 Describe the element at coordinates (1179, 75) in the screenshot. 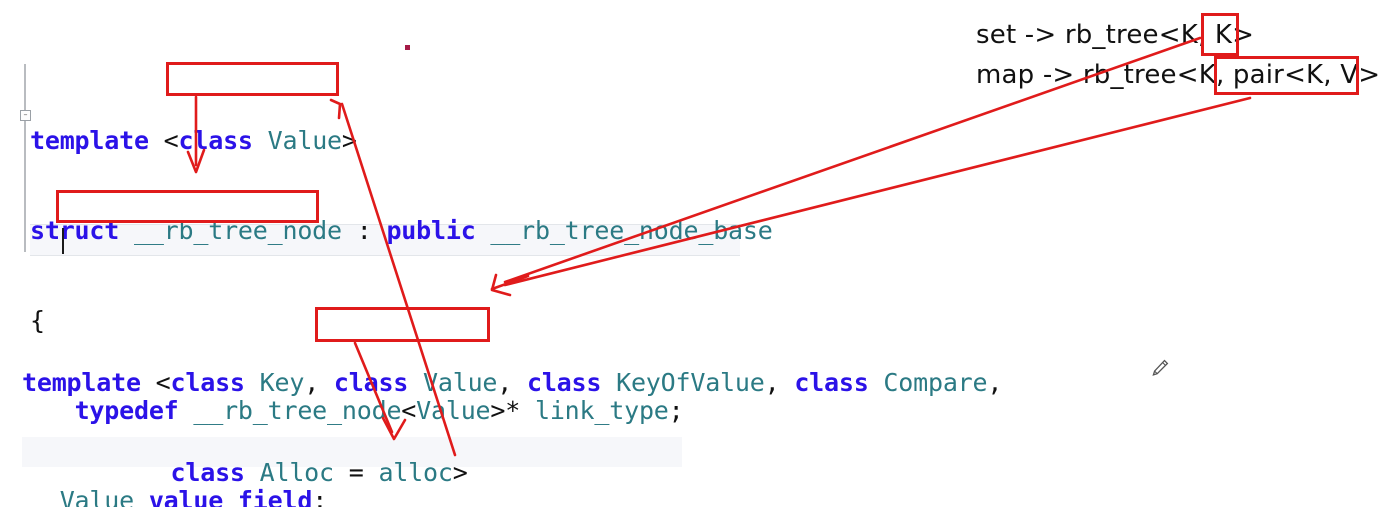

I see `annotation-map-note: map -> rb_tree<K, pair<K, V>>` at that location.